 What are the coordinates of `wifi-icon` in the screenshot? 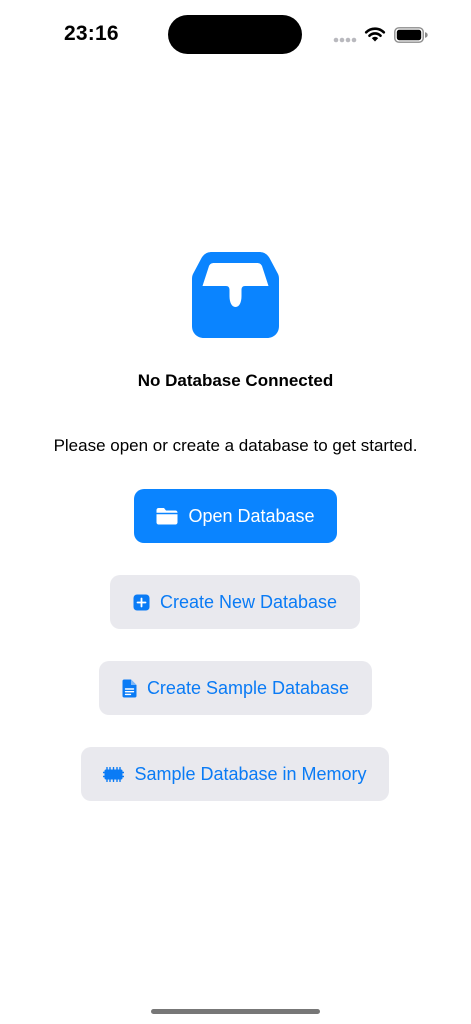 It's located at (375, 34).